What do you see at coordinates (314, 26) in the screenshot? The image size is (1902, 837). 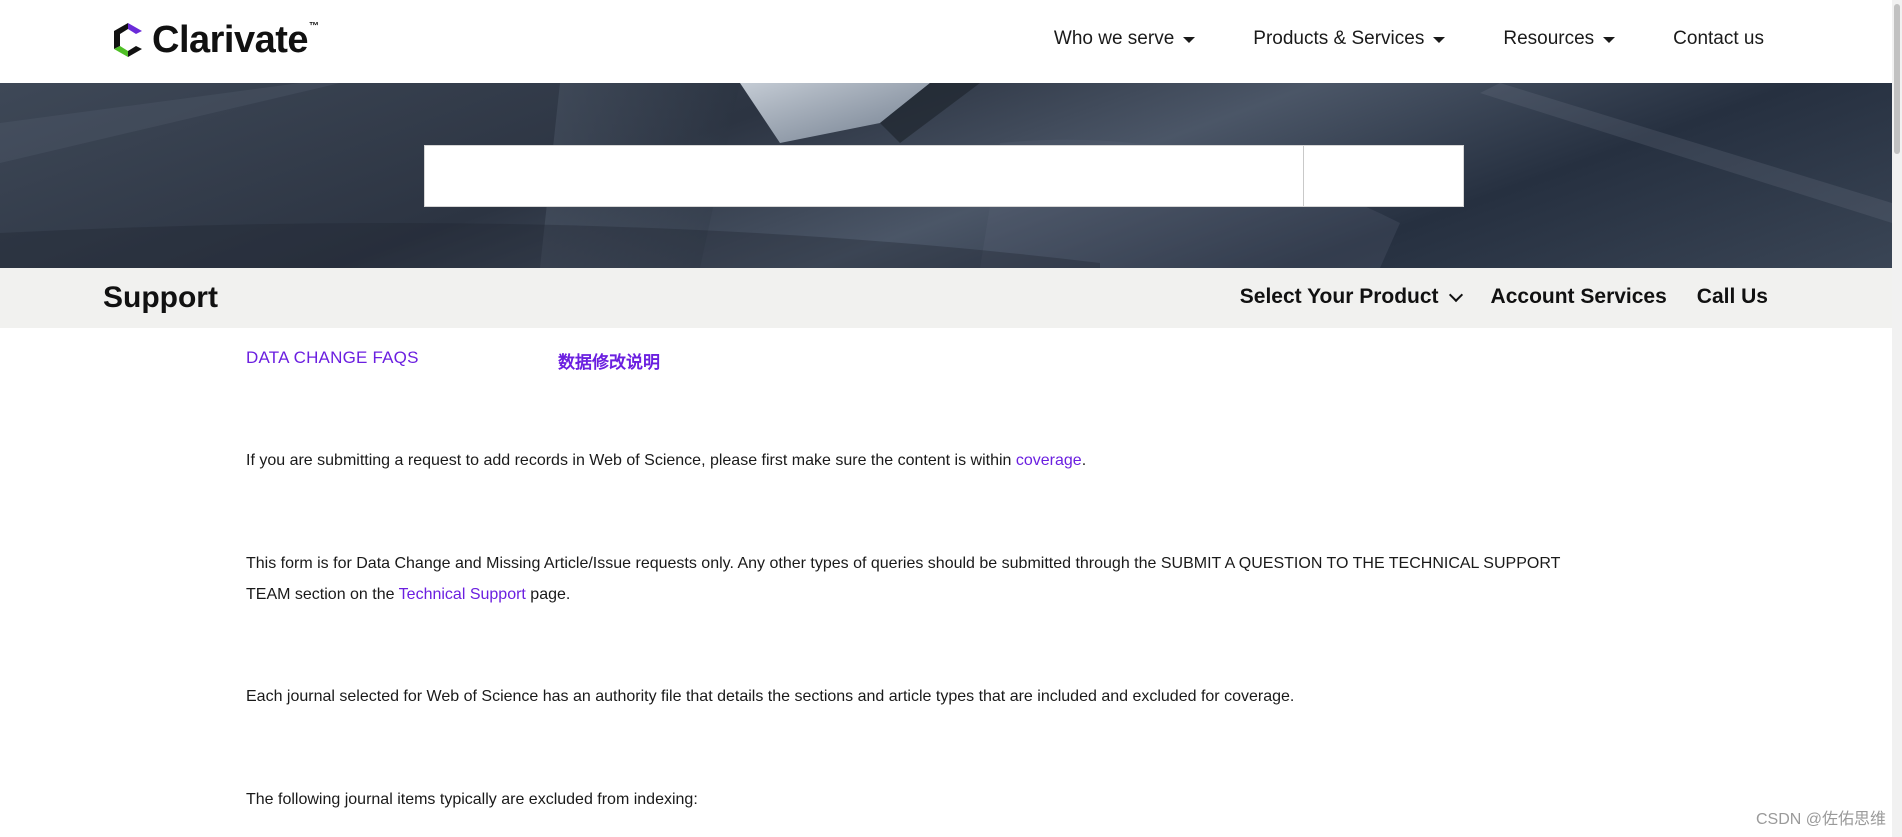 I see `logo-trademark: ™` at bounding box center [314, 26].